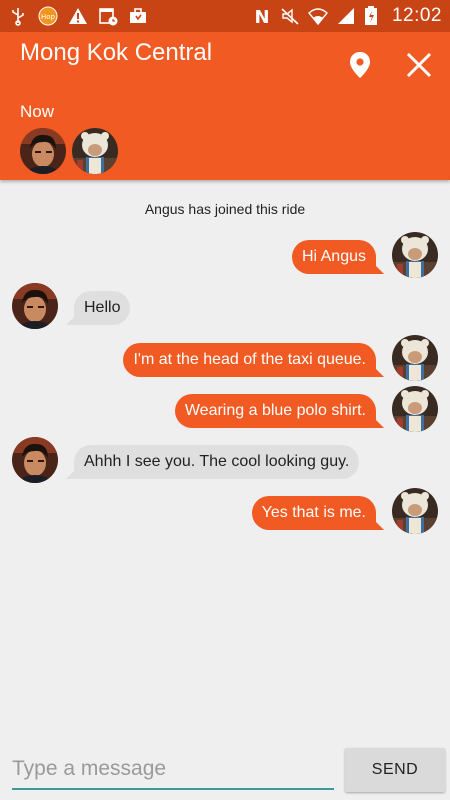 The width and height of the screenshot is (450, 800). Describe the element at coordinates (279, 411) in the screenshot. I see `message-bubble-outgoing: Wearing a blue polo shirt.` at that location.